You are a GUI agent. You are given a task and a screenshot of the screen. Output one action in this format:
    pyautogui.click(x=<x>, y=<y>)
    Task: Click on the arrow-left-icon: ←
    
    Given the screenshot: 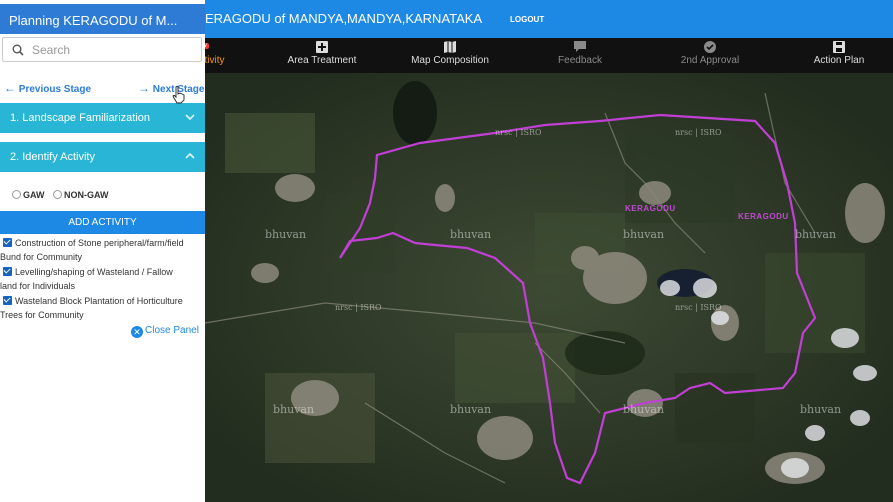 What is the action you would take?
    pyautogui.click(x=10, y=88)
    